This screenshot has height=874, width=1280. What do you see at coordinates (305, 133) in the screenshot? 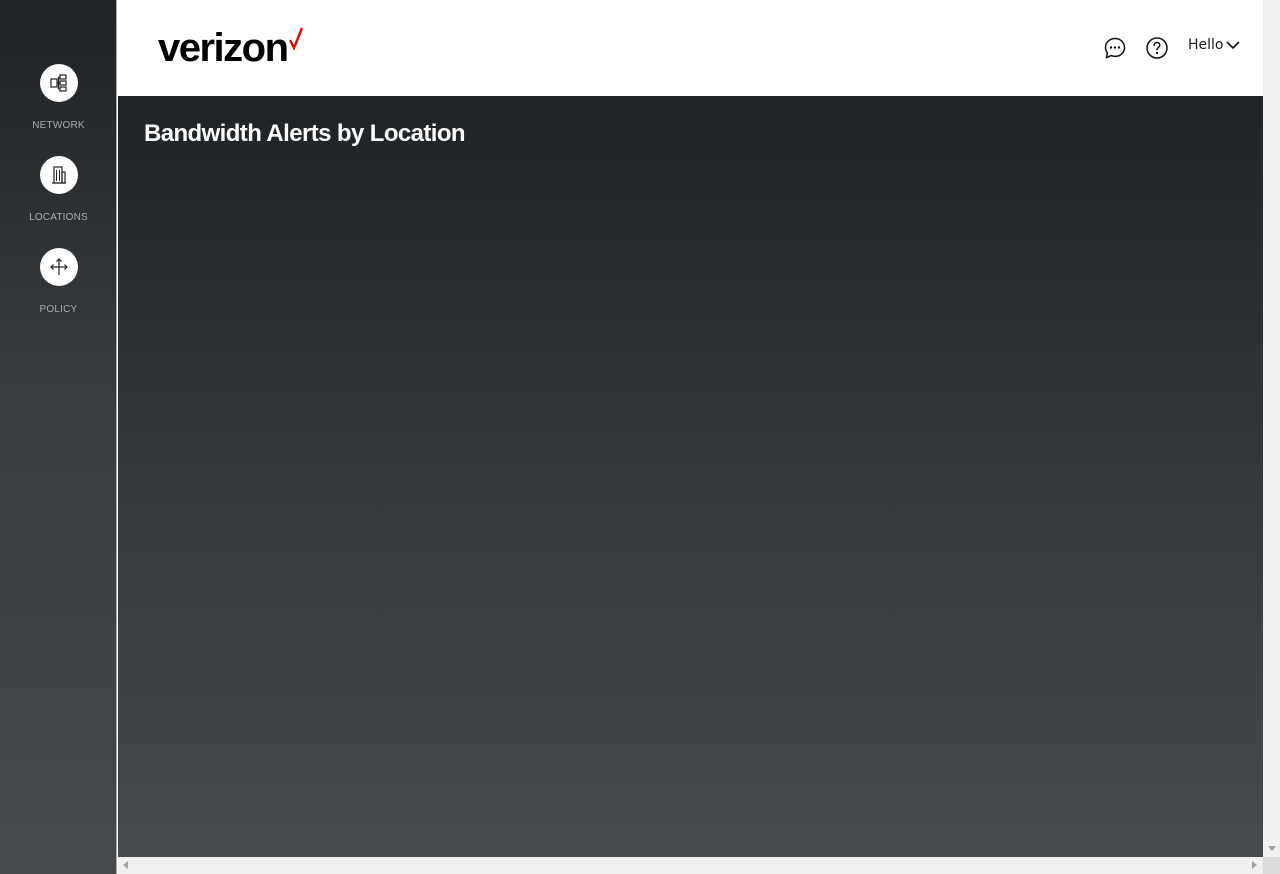
I see `page-title: Bandwidth Alerts by Location` at bounding box center [305, 133].